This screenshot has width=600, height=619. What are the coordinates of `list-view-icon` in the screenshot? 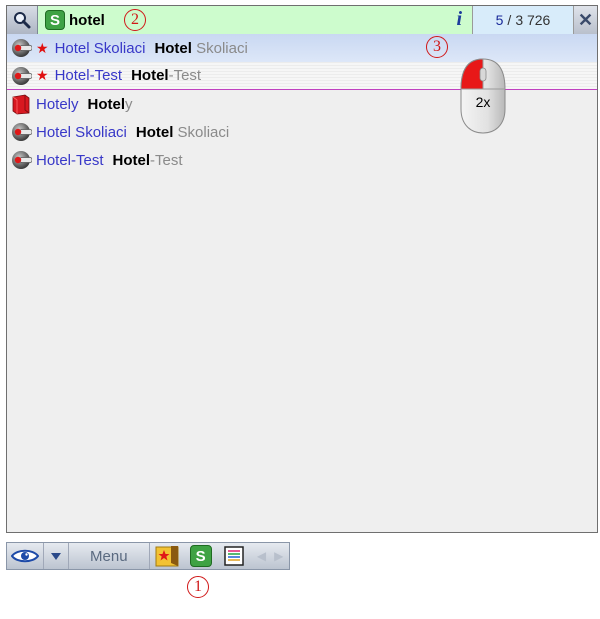 It's located at (234, 556).